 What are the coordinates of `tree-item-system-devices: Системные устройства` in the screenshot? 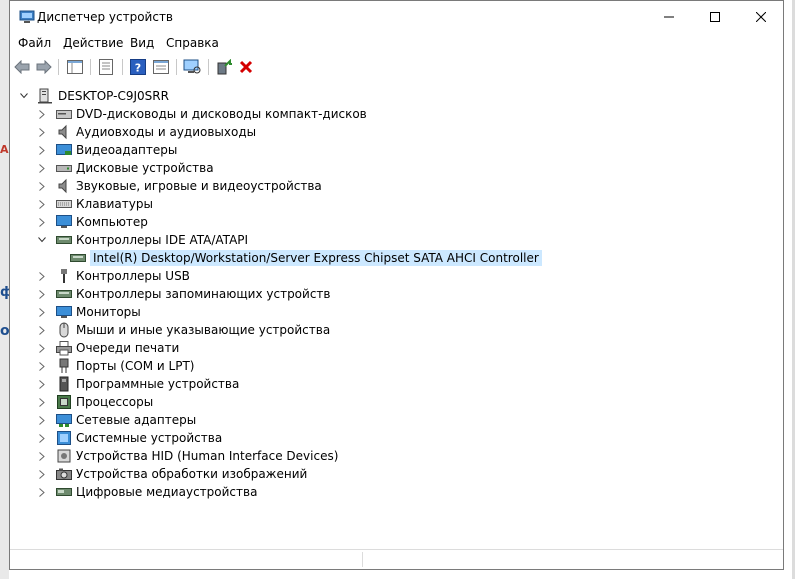 It's located at (129, 438).